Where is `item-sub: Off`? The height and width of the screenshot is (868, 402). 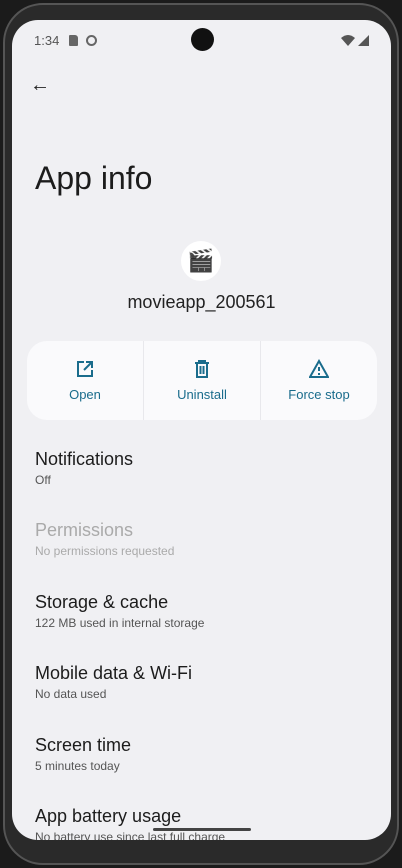
item-sub: Off is located at coordinates (43, 480).